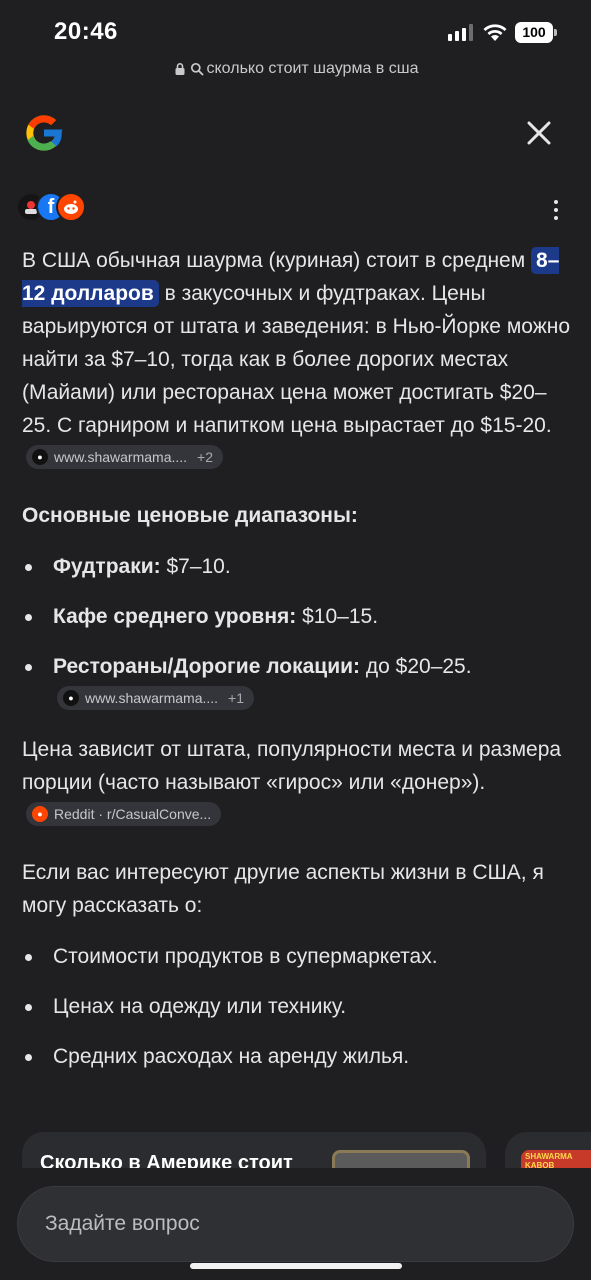  Describe the element at coordinates (175, 616) in the screenshot. I see `range-label: Кафе среднего уровня:` at that location.